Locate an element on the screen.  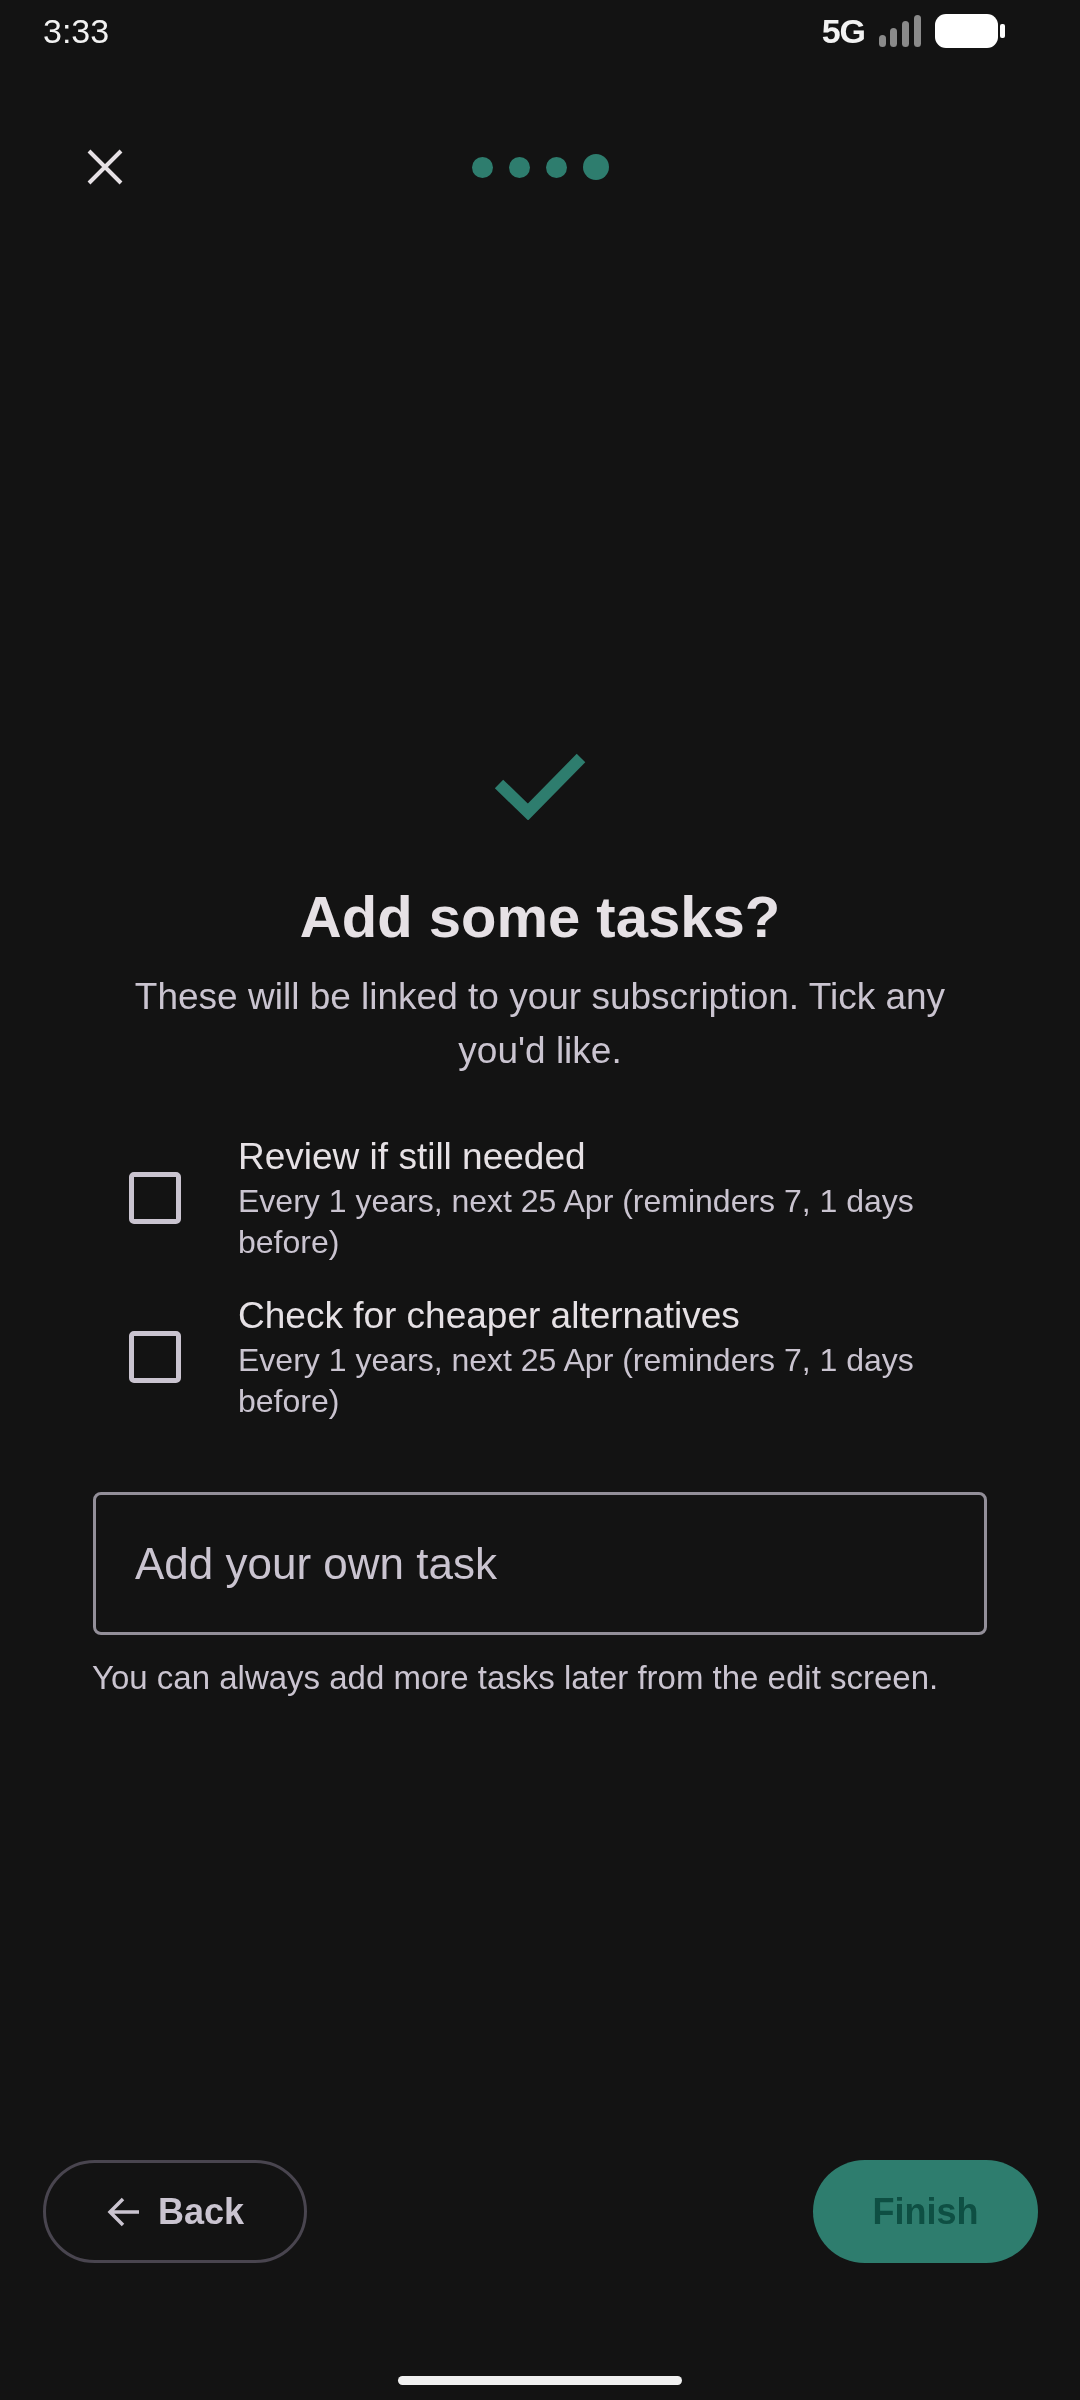
network-type: 5G is located at coordinates (843, 31).